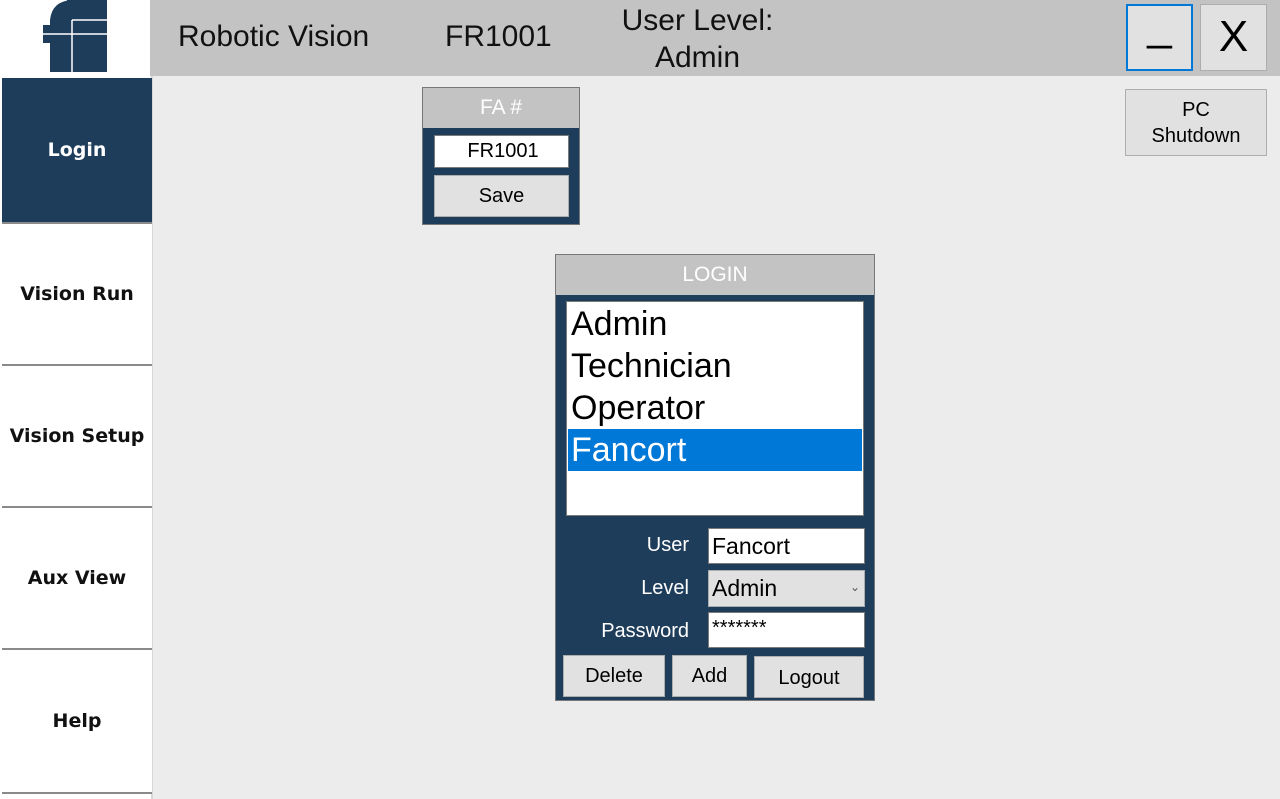  I want to click on sidebar-item-help: Help, so click(77, 722).